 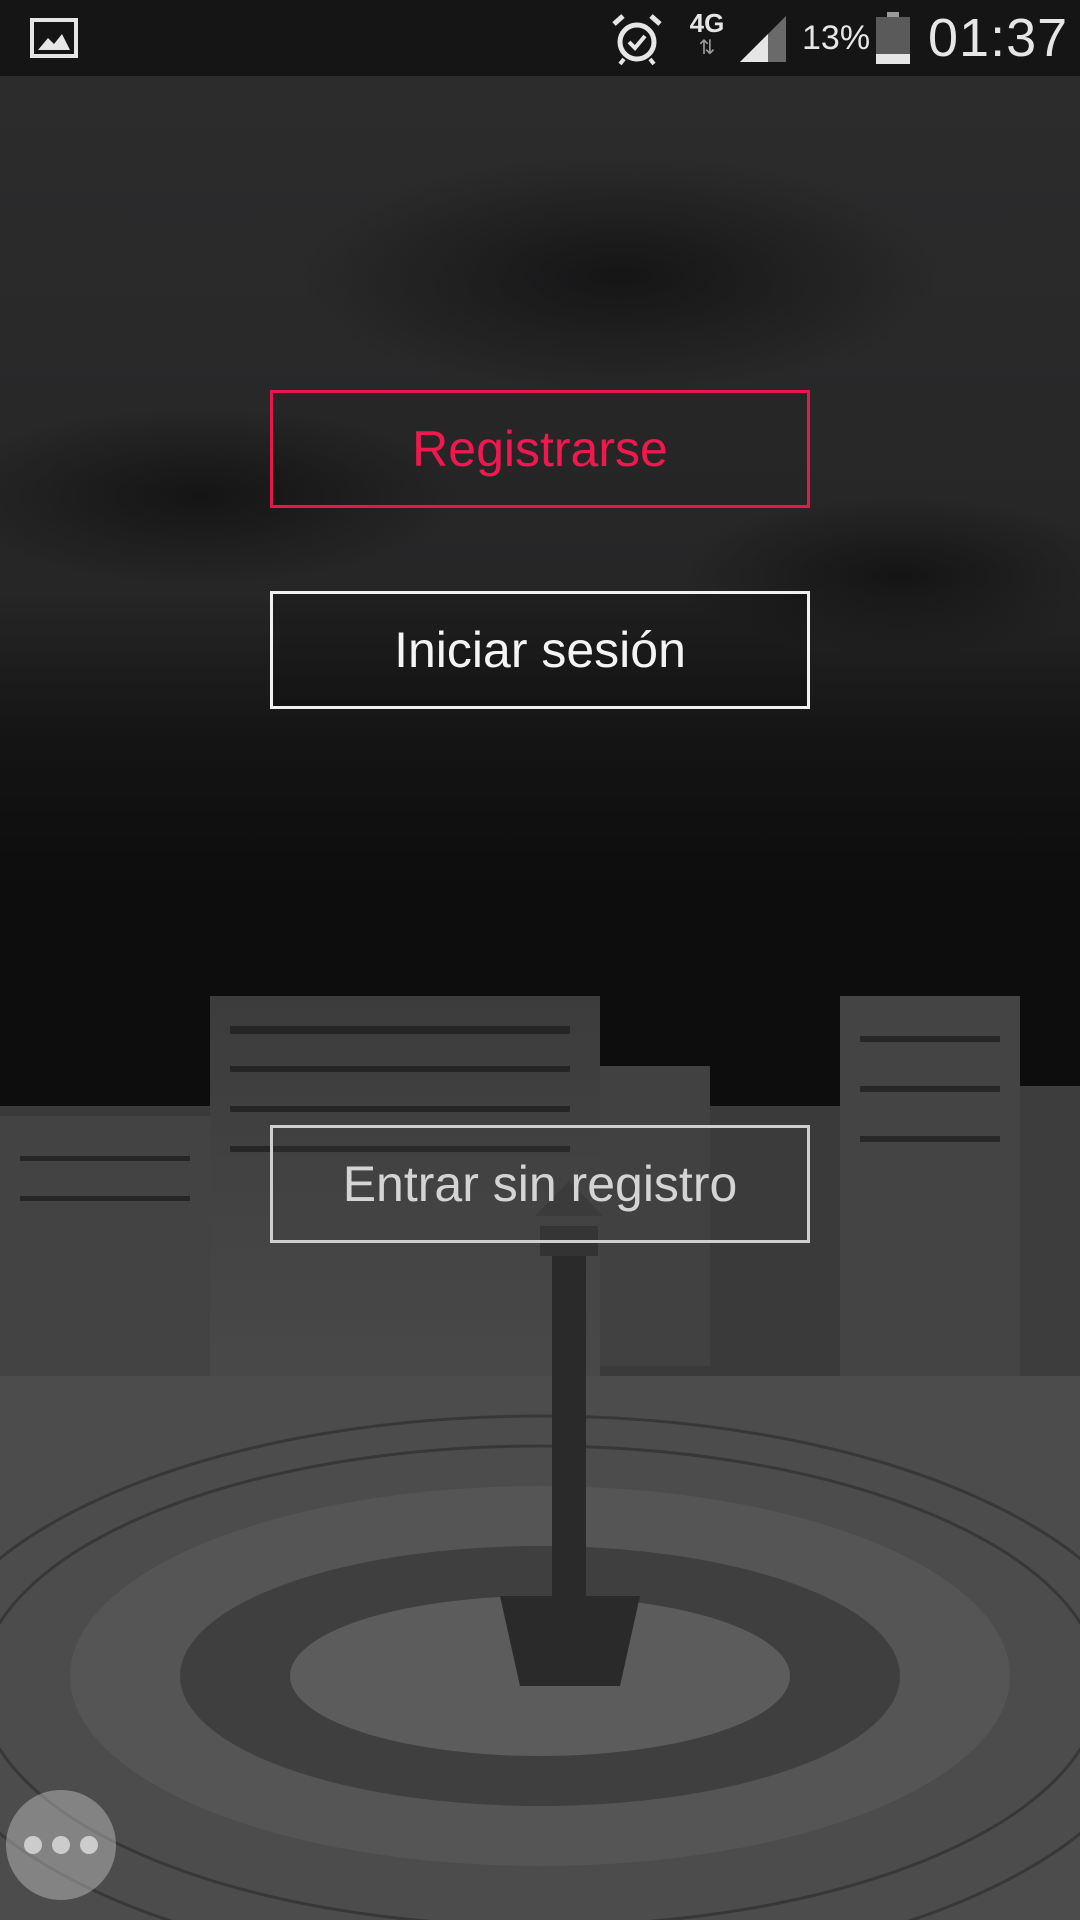 What do you see at coordinates (540, 449) in the screenshot?
I see `register-button: Registrarse` at bounding box center [540, 449].